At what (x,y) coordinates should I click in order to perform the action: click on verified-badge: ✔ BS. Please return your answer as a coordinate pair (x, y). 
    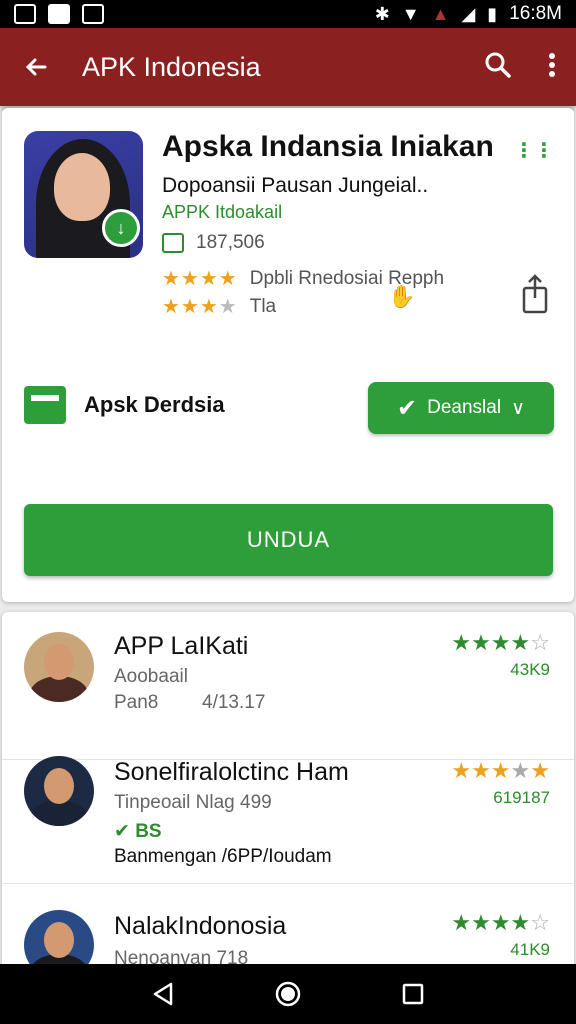
    Looking at the image, I should click on (138, 831).